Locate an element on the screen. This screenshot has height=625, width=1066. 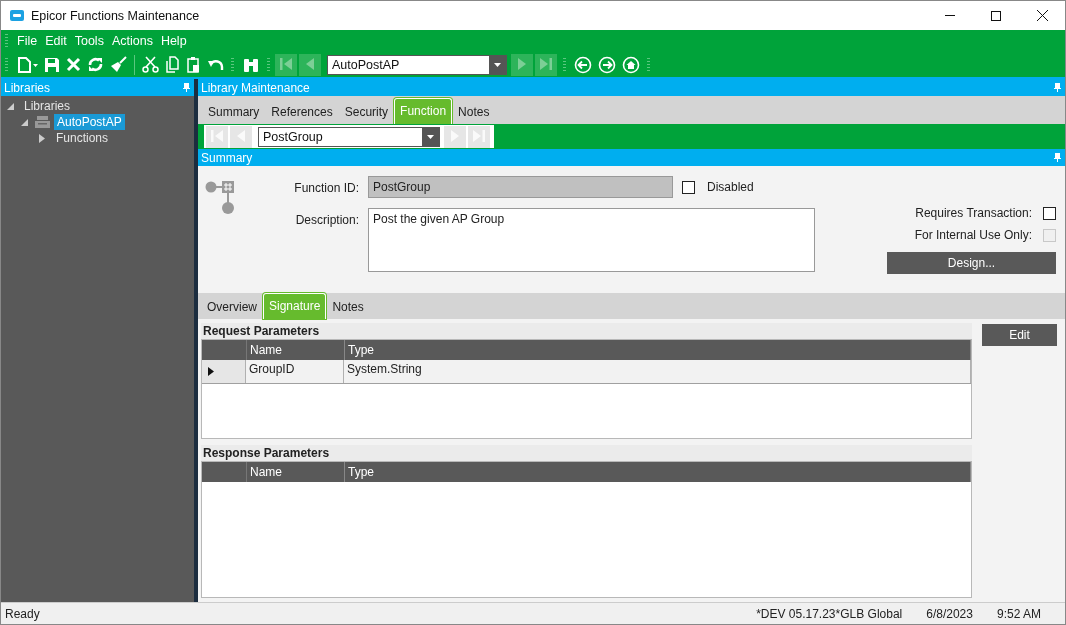
previous-record-button is located at coordinates (310, 64).